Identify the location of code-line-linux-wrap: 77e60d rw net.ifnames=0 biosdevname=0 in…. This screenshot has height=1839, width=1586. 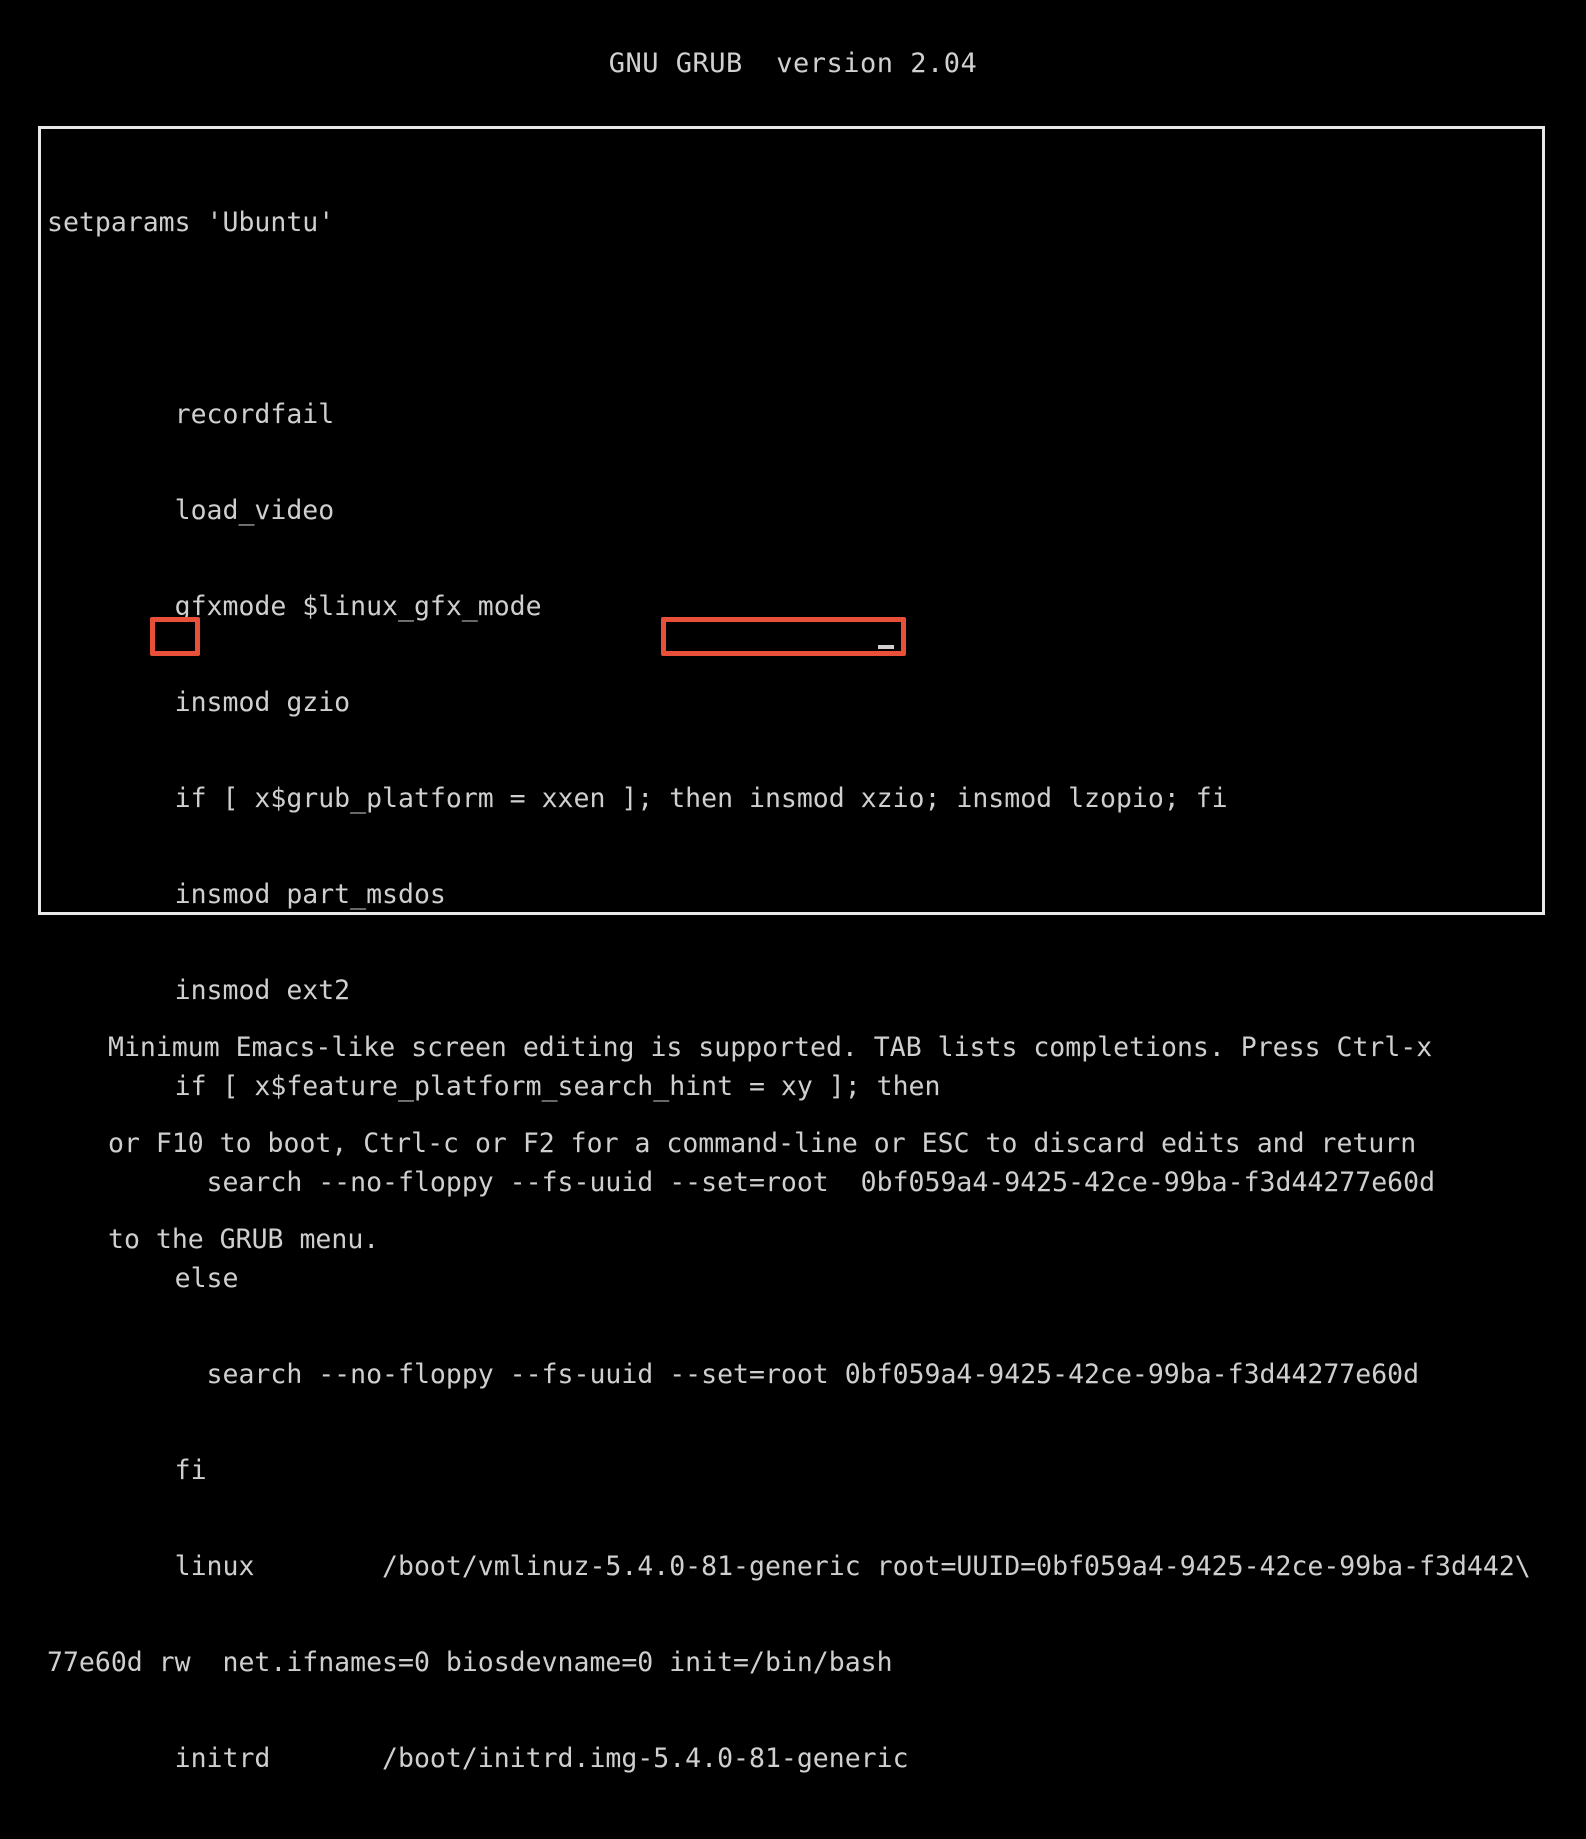
(470, 1662).